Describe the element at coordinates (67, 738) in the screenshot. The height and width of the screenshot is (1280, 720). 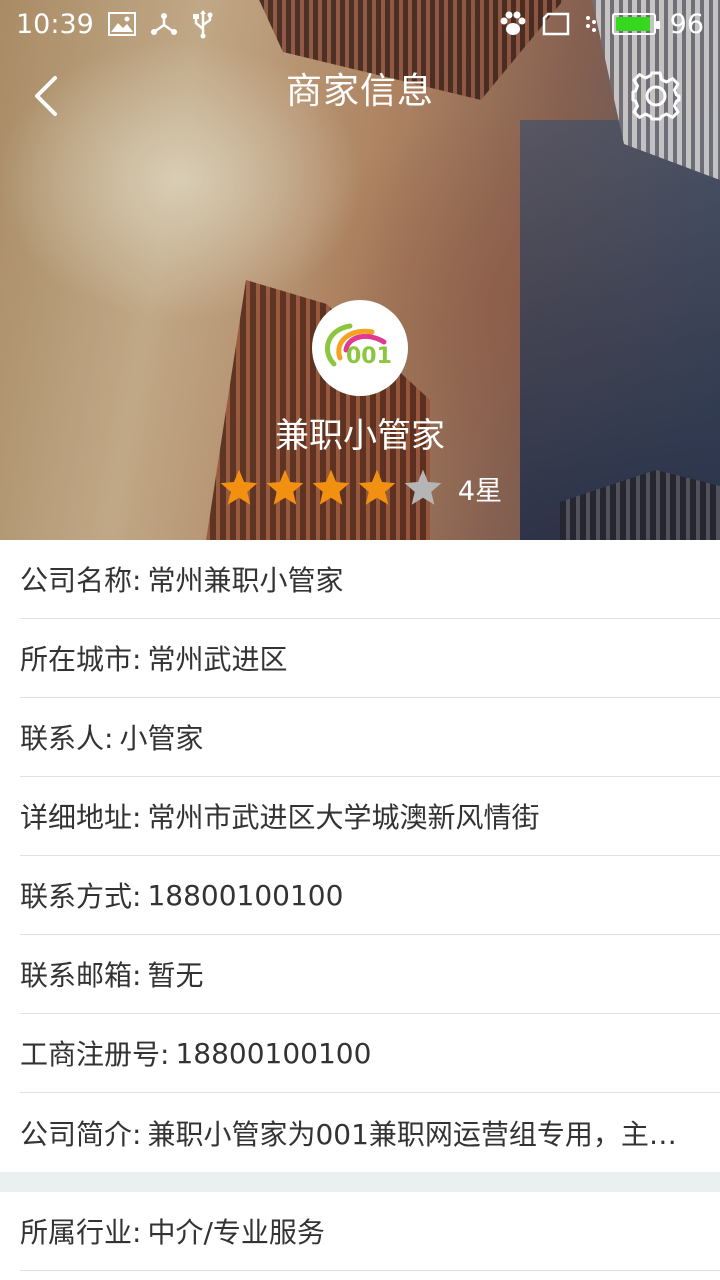
I see `info-label: 联系人:` at that location.